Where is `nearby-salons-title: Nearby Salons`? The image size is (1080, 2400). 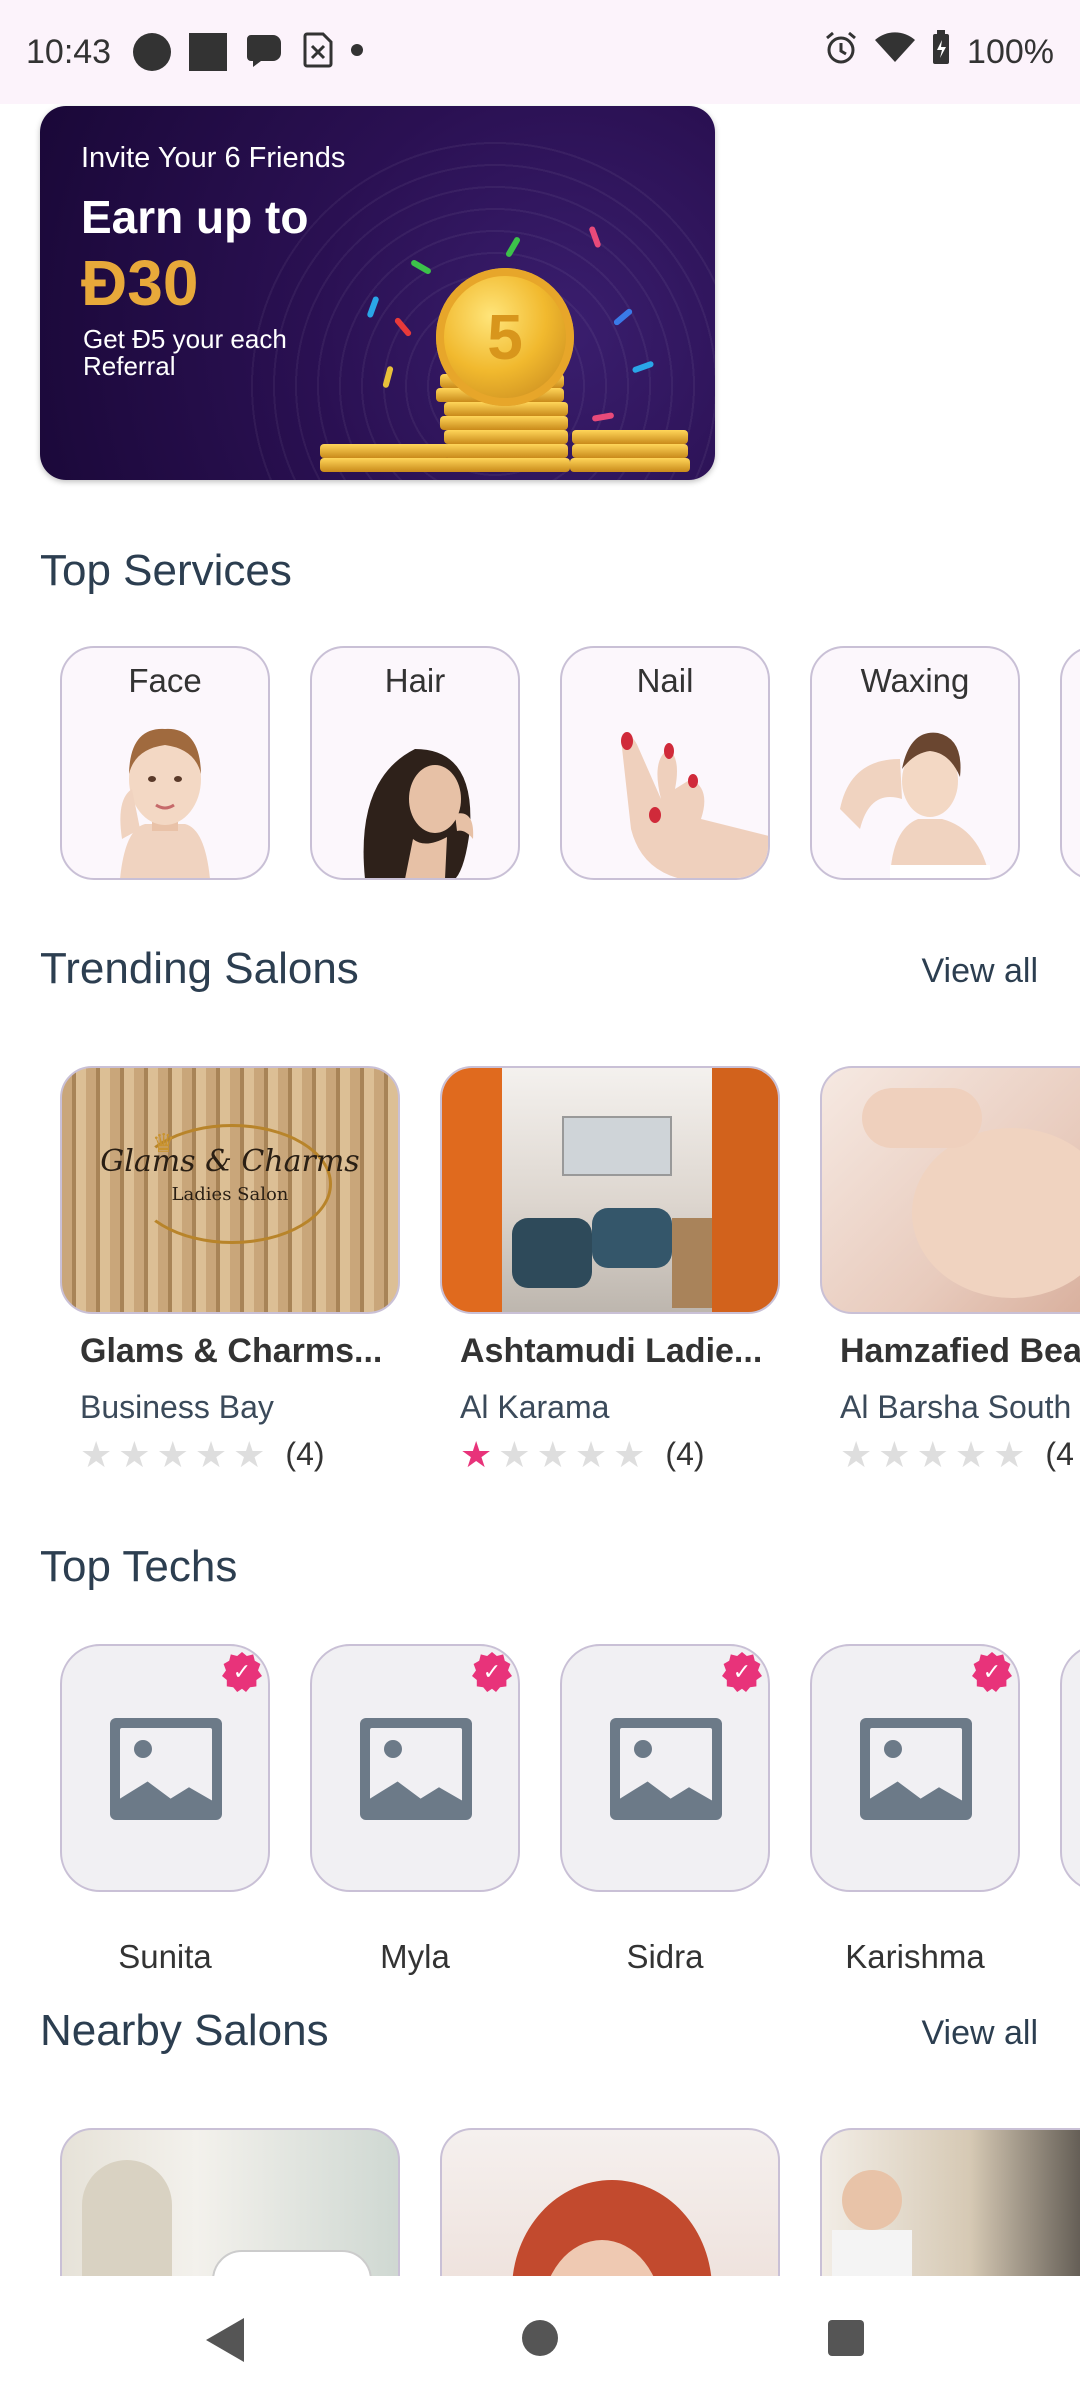 nearby-salons-title: Nearby Salons is located at coordinates (184, 2030).